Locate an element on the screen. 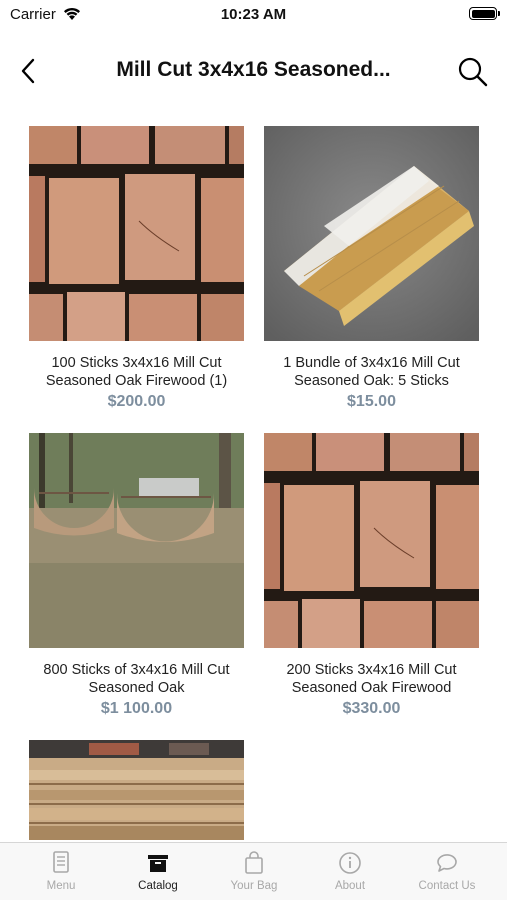  status-bar: Carrier 10:23 AM is located at coordinates (253, 15).